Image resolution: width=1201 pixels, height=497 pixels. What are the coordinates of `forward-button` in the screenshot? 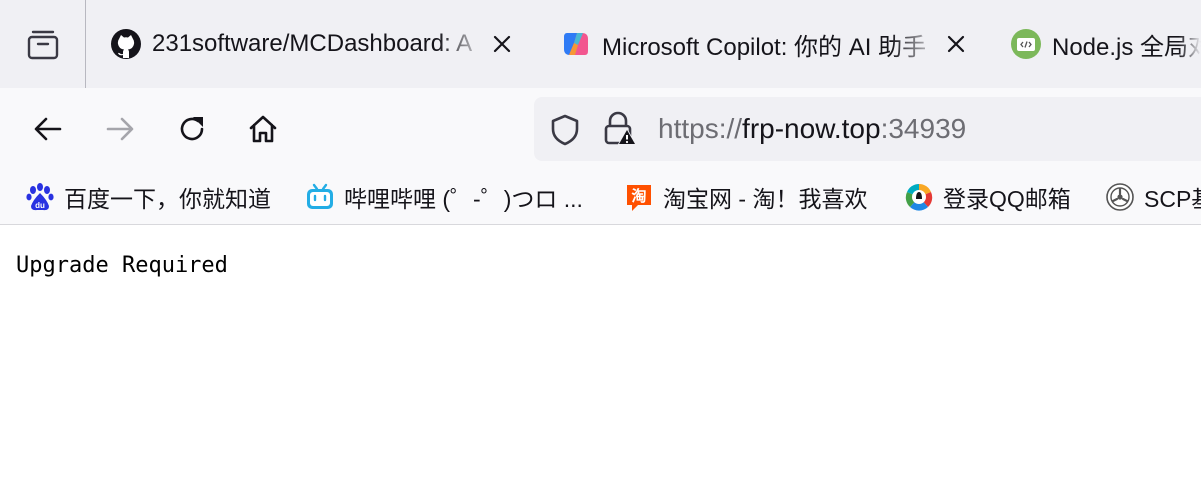 It's located at (120, 129).